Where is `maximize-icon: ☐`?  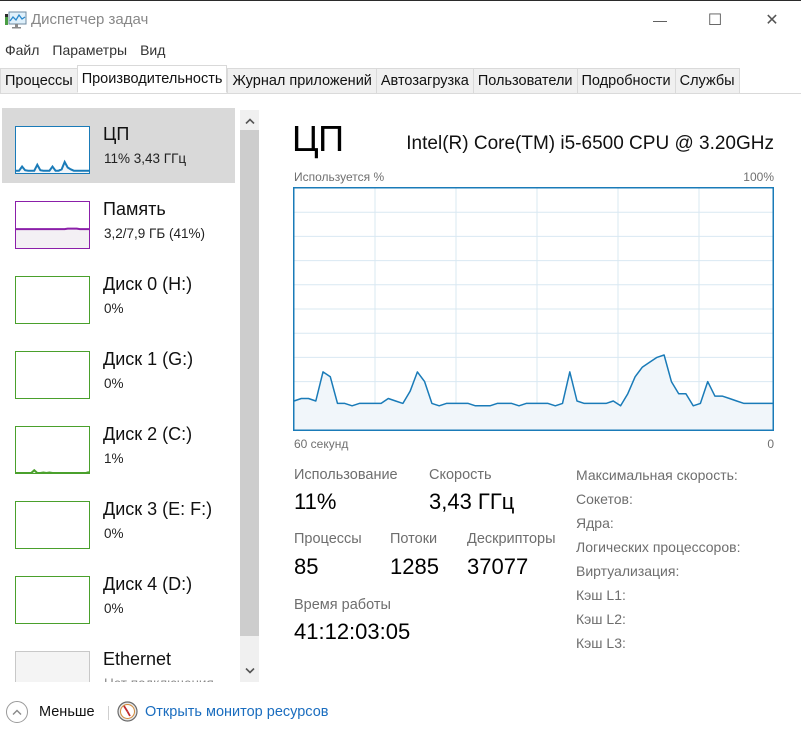
maximize-icon: ☐ is located at coordinates (715, 20).